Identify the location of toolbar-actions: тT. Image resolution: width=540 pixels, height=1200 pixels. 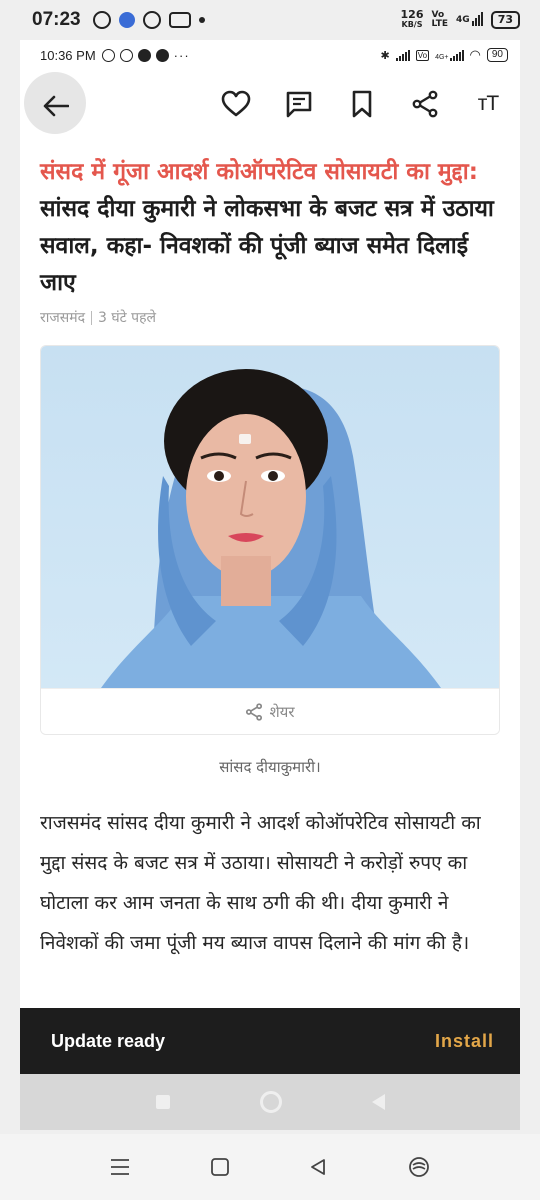
(362, 104).